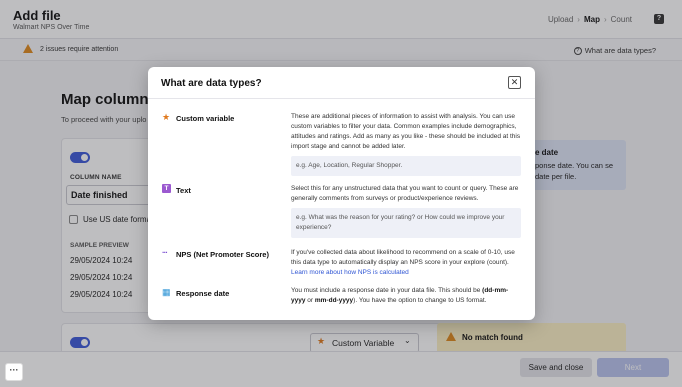  What do you see at coordinates (350, 272) in the screenshot?
I see `nps-learn-more-link: Learn more about how NPS is calculated` at bounding box center [350, 272].